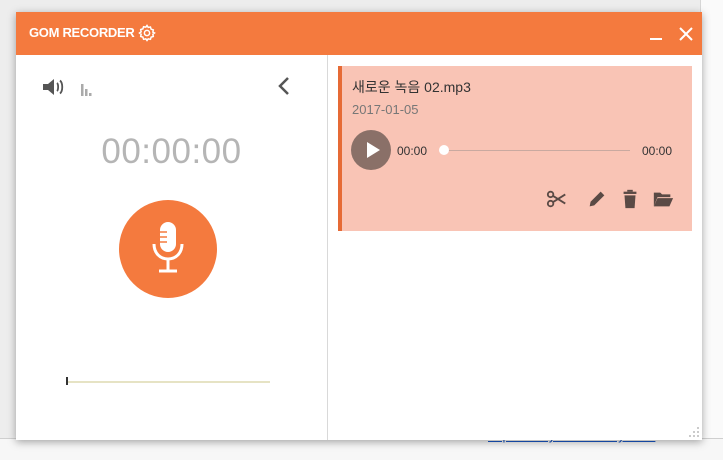 The image size is (723, 460). What do you see at coordinates (444, 150) in the screenshot?
I see `seek-handle` at bounding box center [444, 150].